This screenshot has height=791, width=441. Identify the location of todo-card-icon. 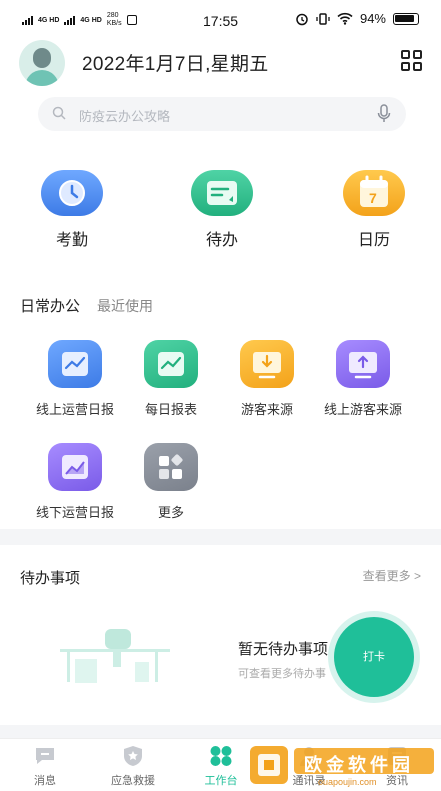
(222, 193).